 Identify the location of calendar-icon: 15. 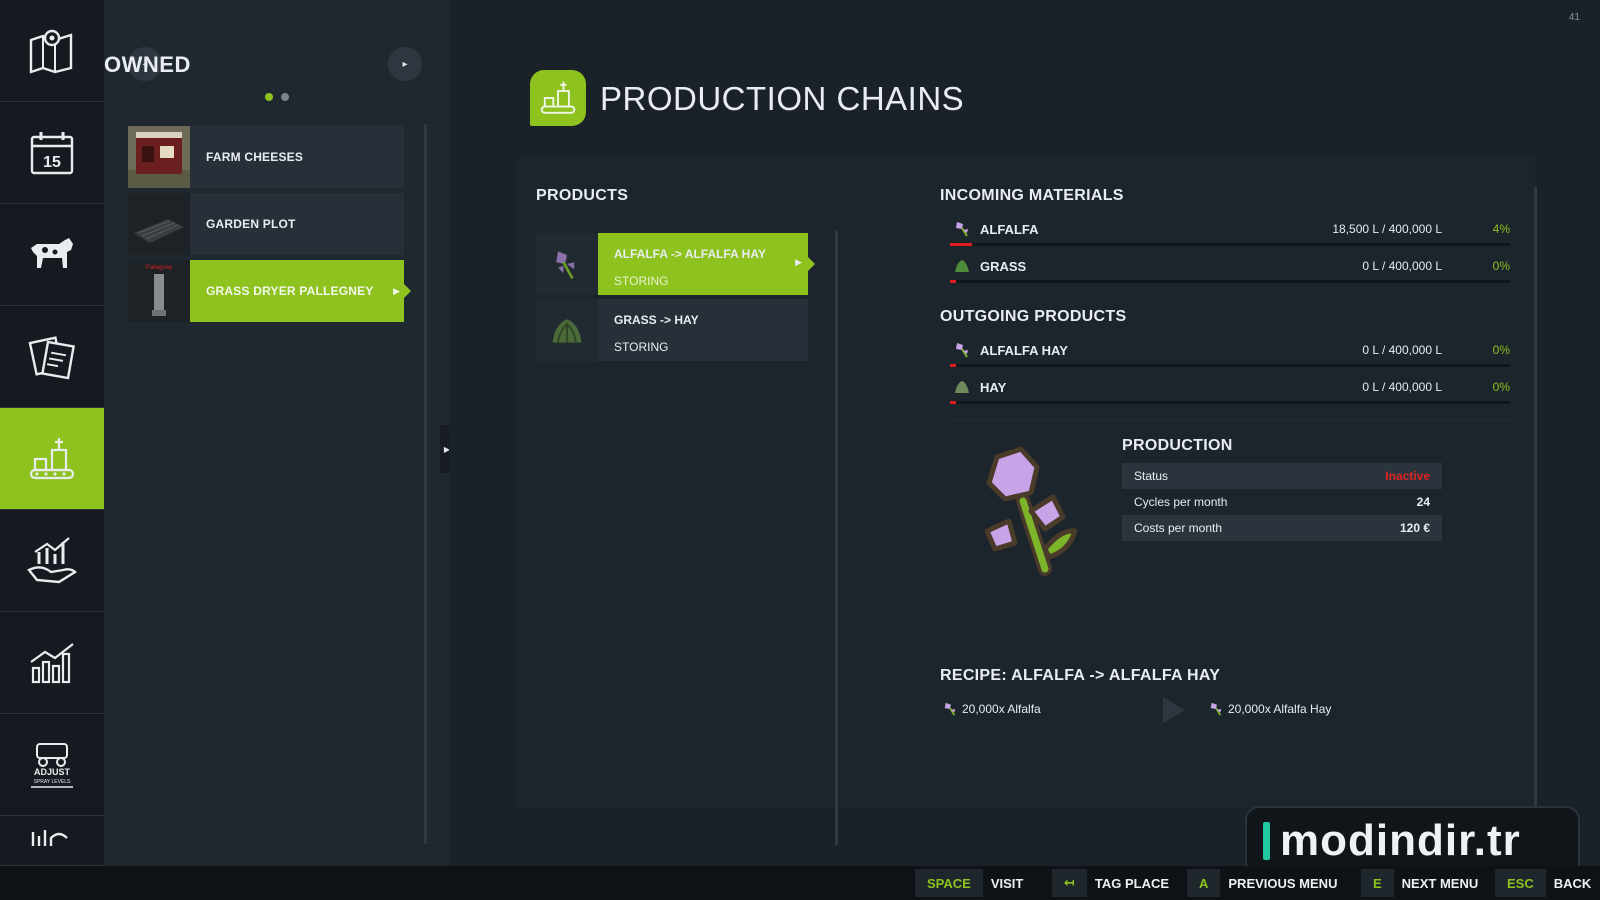
(52, 152).